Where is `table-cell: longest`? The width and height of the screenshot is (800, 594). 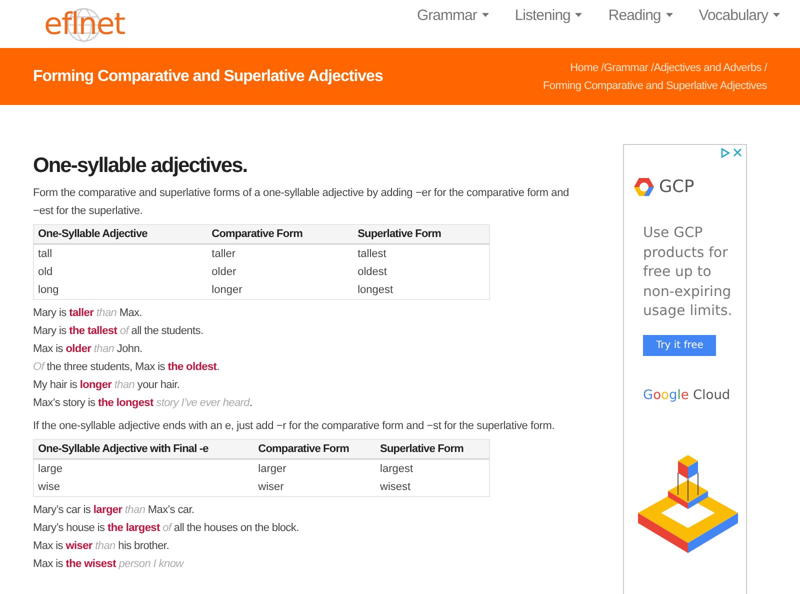
table-cell: longest is located at coordinates (422, 290).